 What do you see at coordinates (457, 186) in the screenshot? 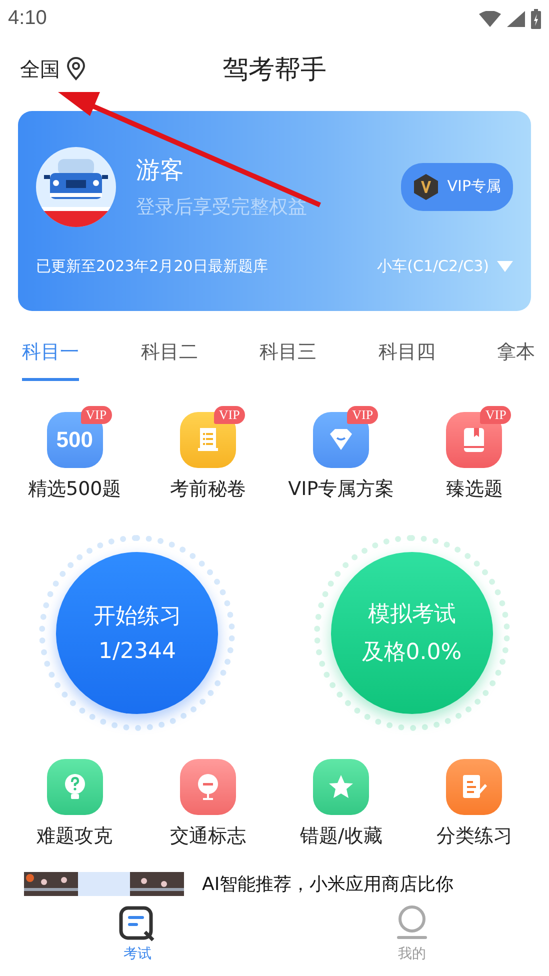
I see `vip-button: VIP专属` at bounding box center [457, 186].